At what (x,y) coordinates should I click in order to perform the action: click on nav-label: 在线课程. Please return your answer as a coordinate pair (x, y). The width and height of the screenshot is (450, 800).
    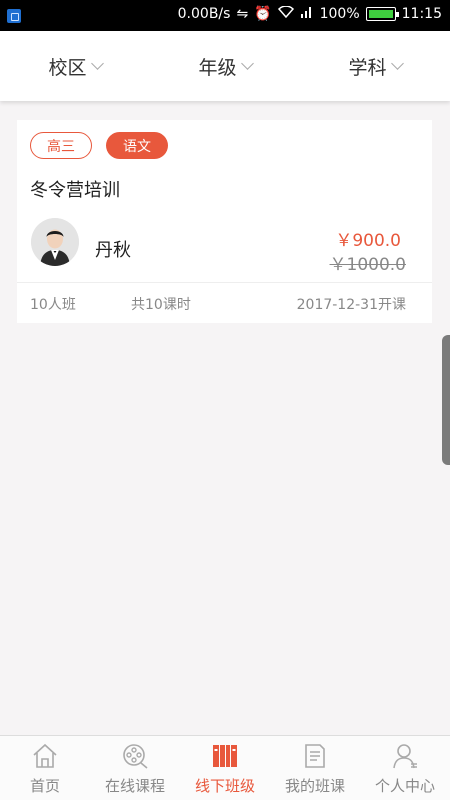
    Looking at the image, I should click on (134, 786).